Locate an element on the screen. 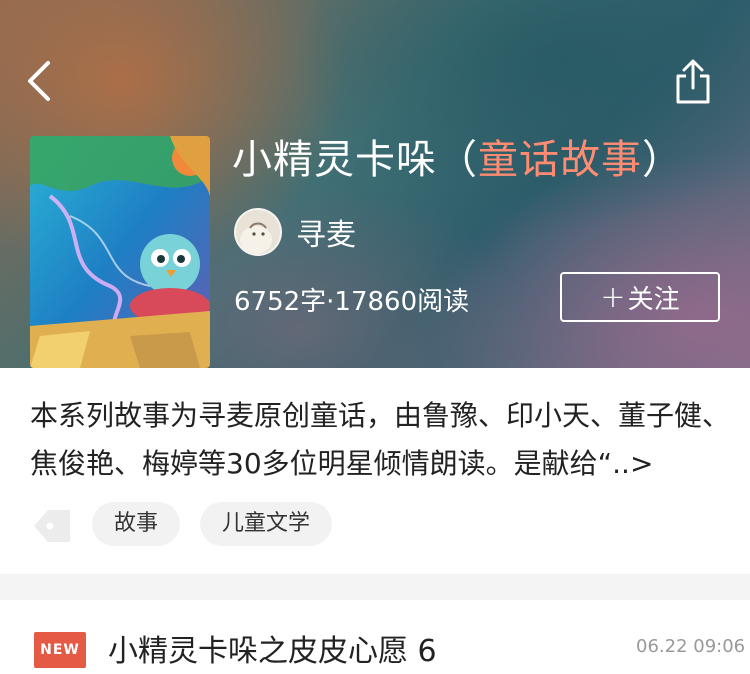 The width and height of the screenshot is (750, 674). album-category: 童话故事 is located at coordinates (560, 160).